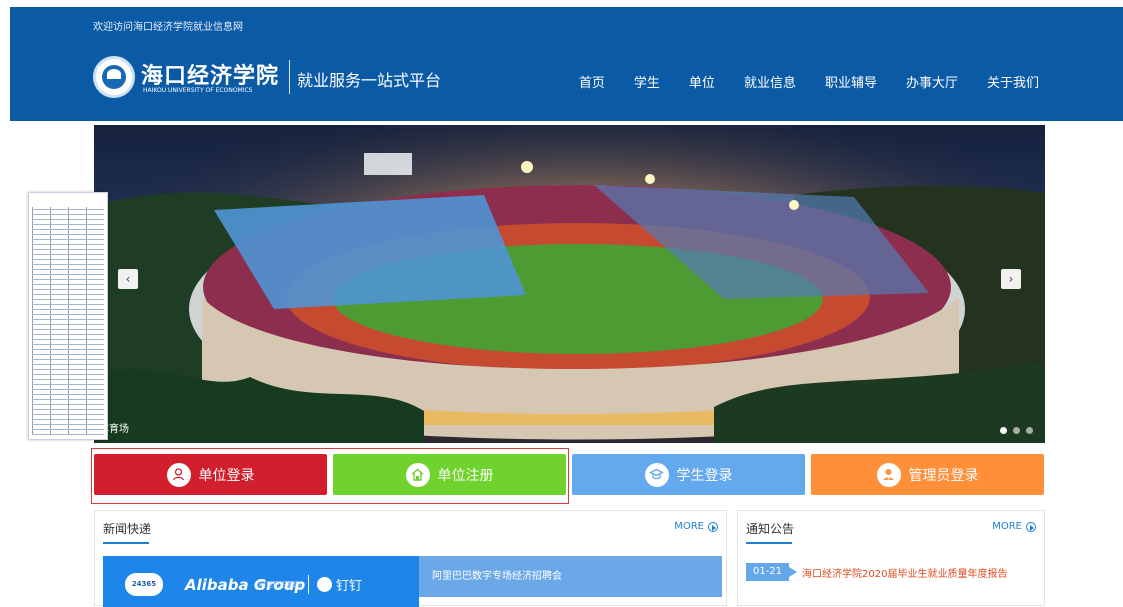 Image resolution: width=1123 pixels, height=607 pixels. I want to click on user-icon, so click(178, 474).